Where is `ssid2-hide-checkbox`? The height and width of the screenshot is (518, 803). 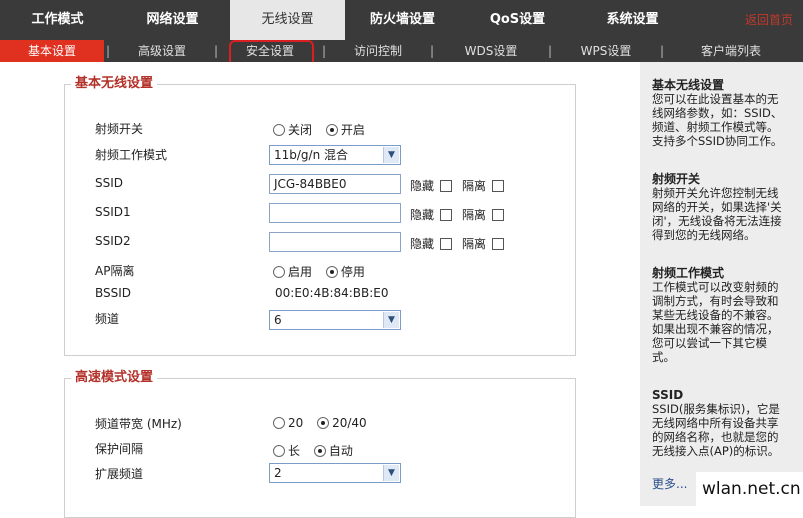 ssid2-hide-checkbox is located at coordinates (446, 243).